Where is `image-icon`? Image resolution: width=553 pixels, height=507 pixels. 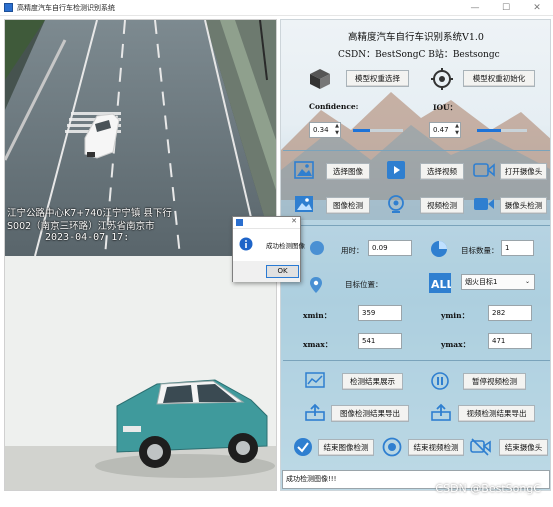 image-icon is located at coordinates (304, 170).